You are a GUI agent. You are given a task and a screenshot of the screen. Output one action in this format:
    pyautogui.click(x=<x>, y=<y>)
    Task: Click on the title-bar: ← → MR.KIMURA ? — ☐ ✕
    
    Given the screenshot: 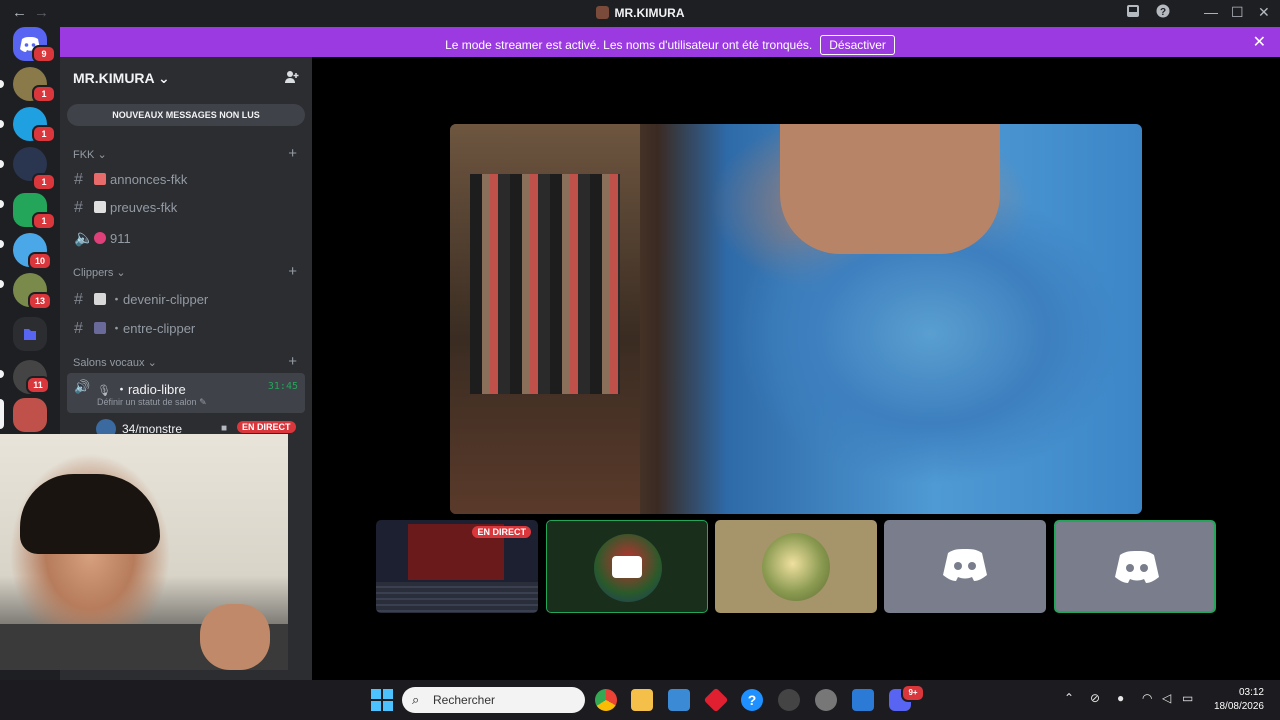 What is the action you would take?
    pyautogui.click(x=640, y=13)
    